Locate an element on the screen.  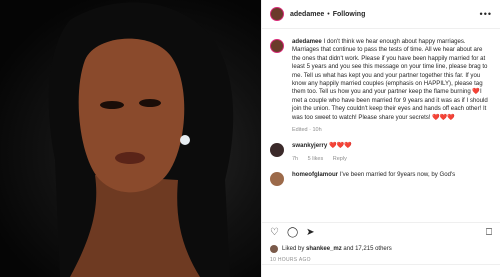
comment-icon: ◯ is located at coordinates (292, 232).